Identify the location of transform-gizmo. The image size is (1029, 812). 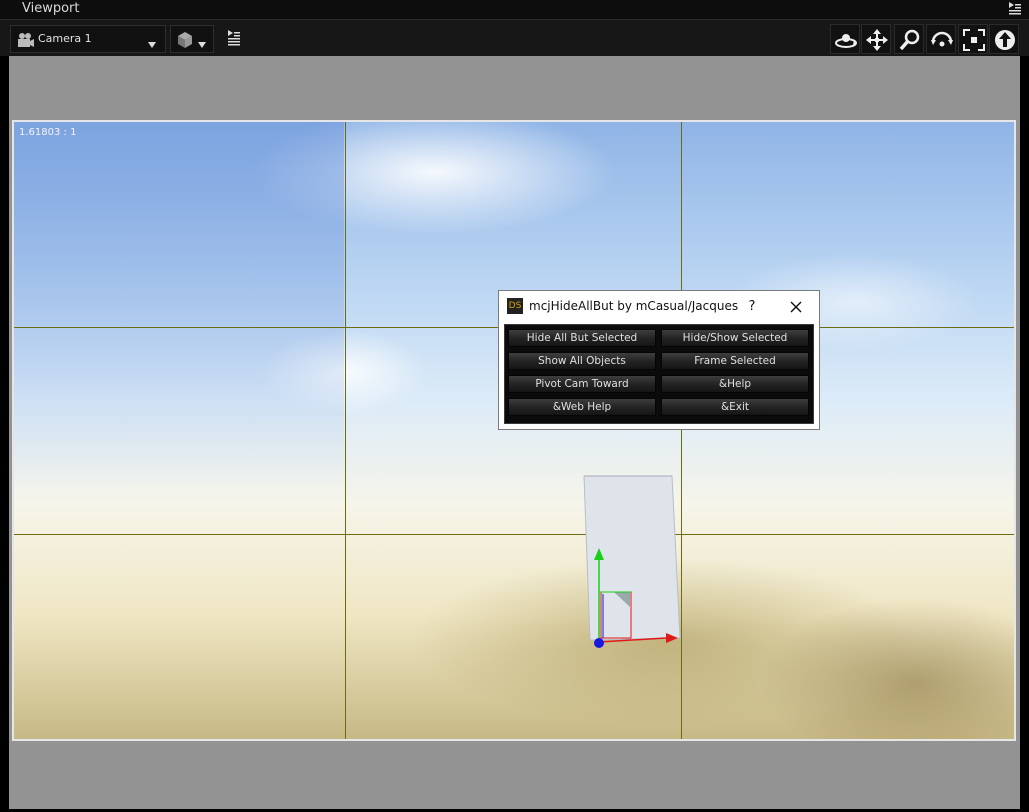
(639, 597).